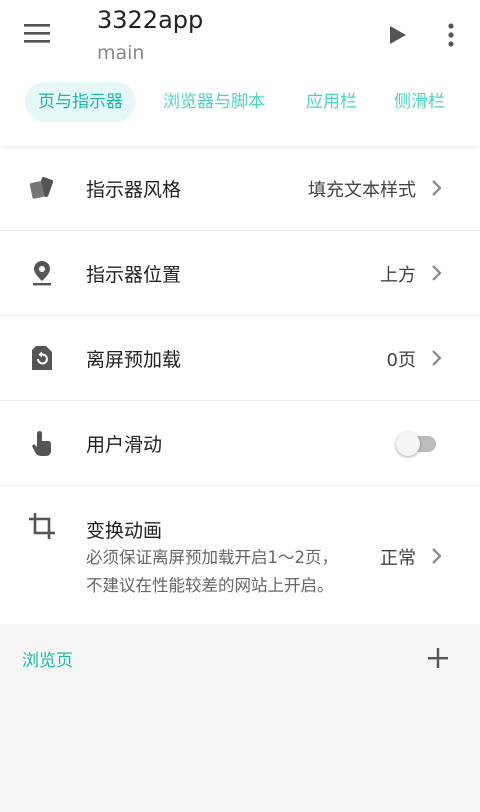 The image size is (480, 812). Describe the element at coordinates (240, 273) in the screenshot. I see `setting-indicator-position: 指示器位置 上方` at that location.